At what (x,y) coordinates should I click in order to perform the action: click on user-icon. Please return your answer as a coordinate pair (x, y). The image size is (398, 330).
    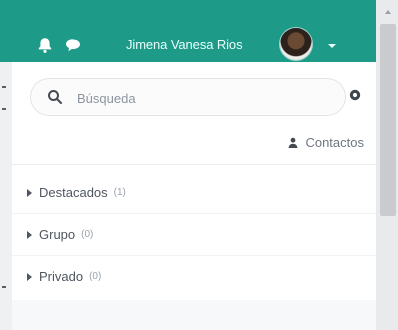
    Looking at the image, I should click on (293, 142).